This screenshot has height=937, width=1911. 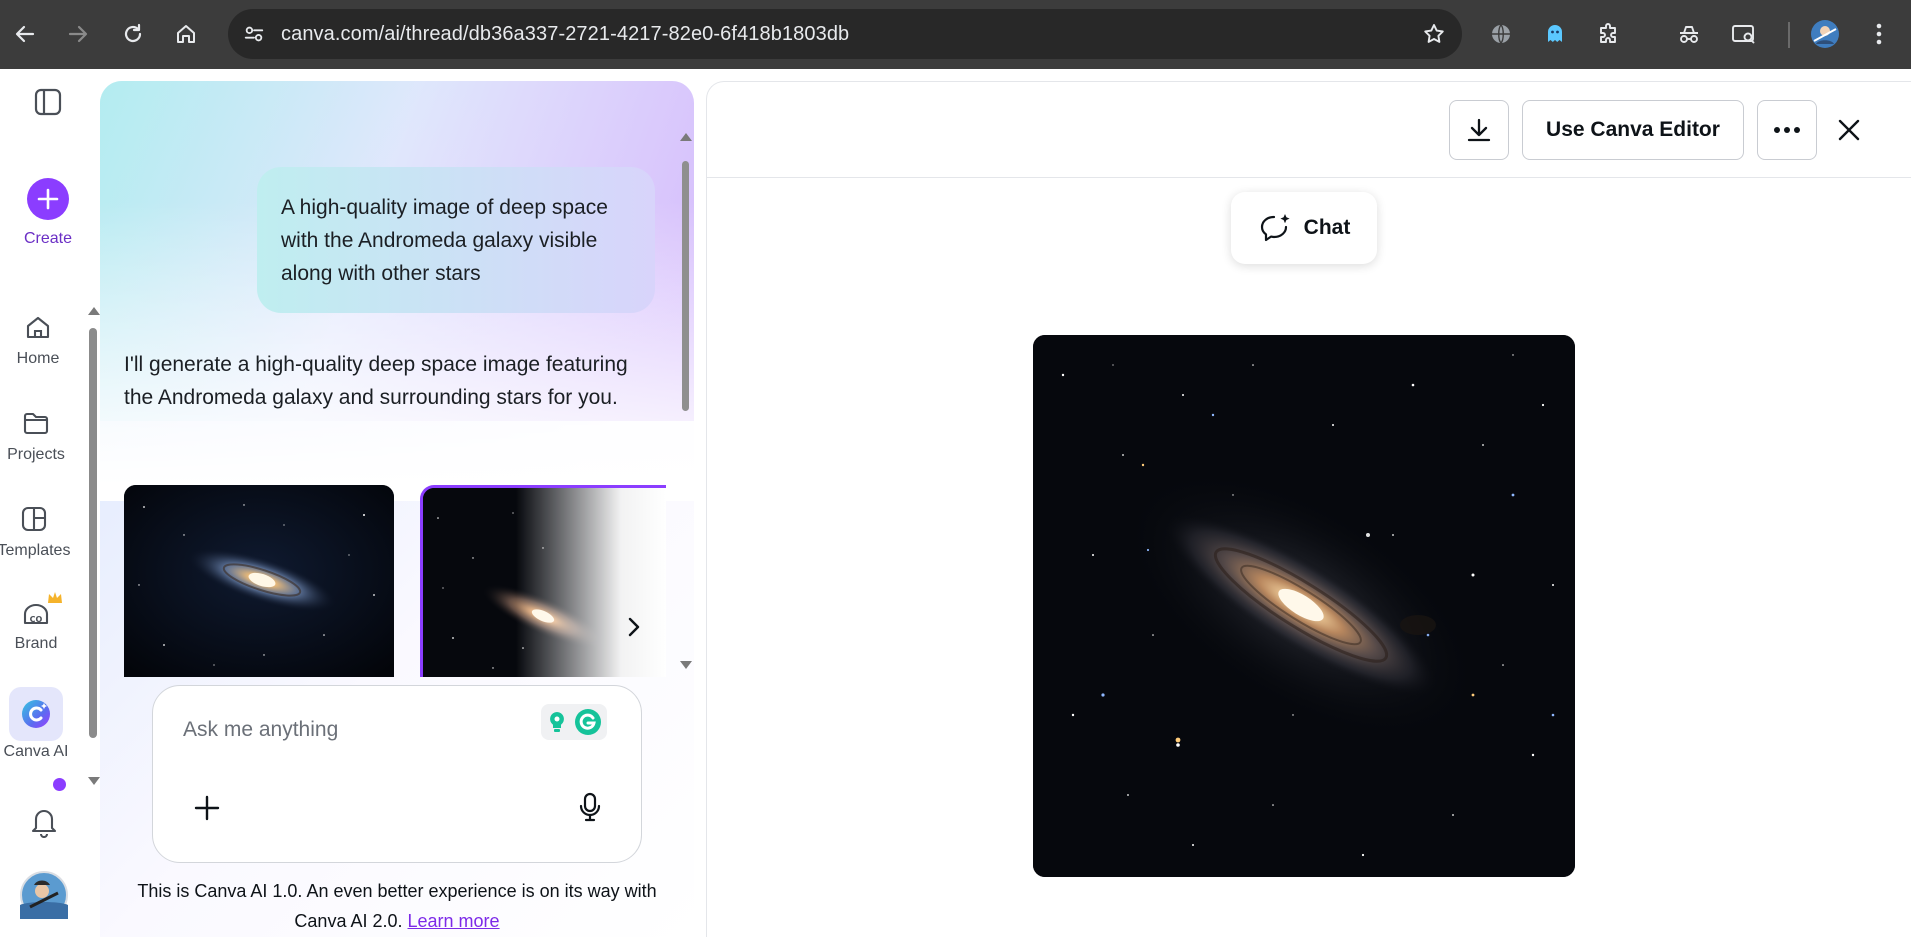 What do you see at coordinates (46, 823) in the screenshot?
I see `bell-icon` at bounding box center [46, 823].